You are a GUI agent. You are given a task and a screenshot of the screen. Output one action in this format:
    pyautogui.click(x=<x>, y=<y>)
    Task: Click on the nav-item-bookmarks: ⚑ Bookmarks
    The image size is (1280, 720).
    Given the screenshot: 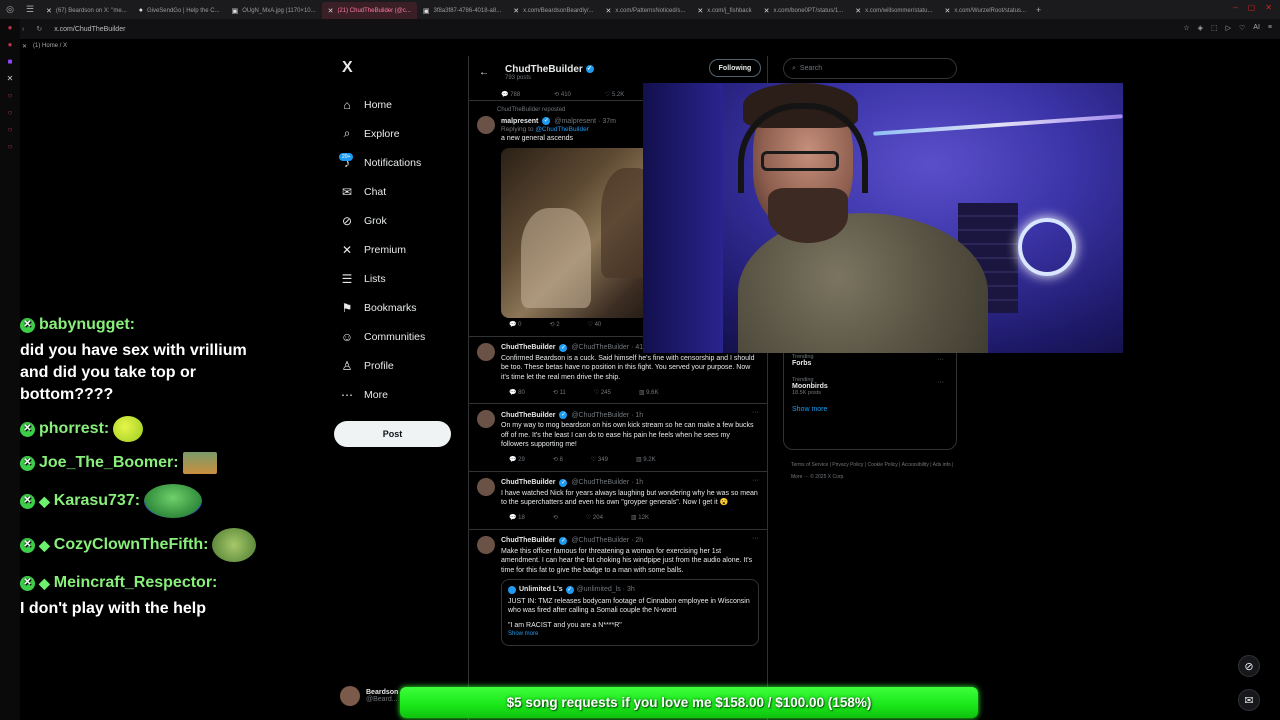 What is the action you would take?
    pyautogui.click(x=399, y=307)
    